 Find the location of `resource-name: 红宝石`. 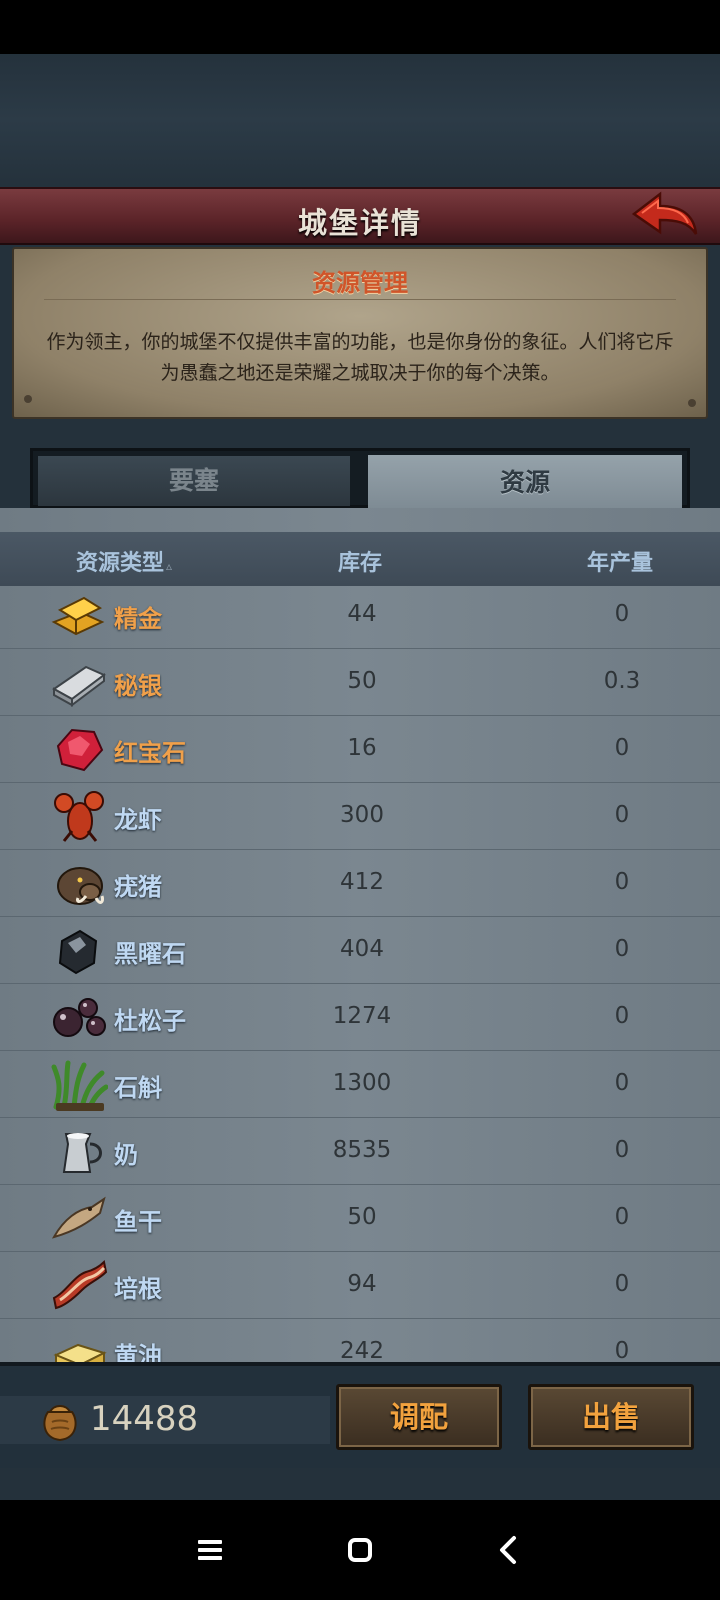

resource-name: 红宝石 is located at coordinates (150, 753).